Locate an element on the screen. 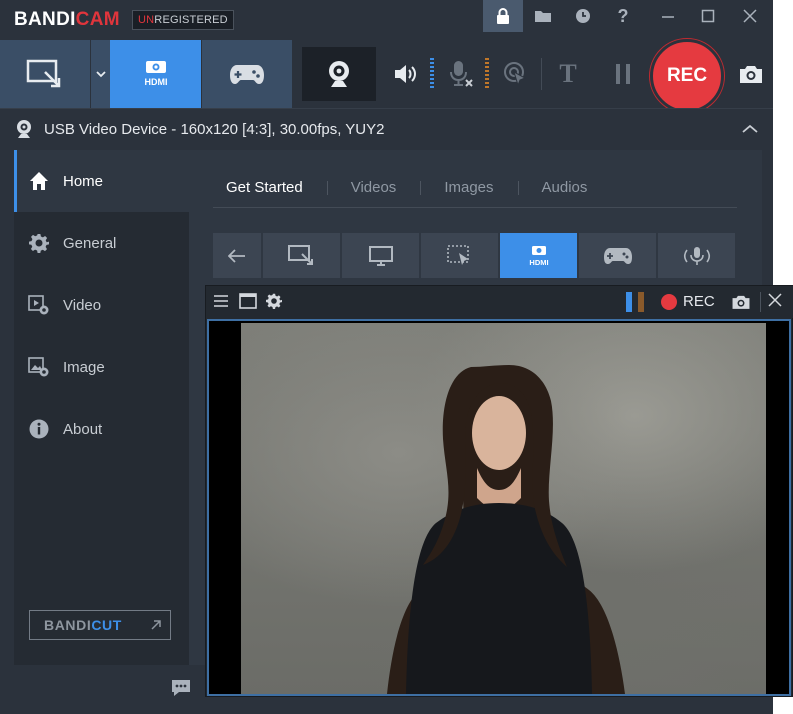 The height and width of the screenshot is (714, 793). webcam-small-icon is located at coordinates (24, 131).